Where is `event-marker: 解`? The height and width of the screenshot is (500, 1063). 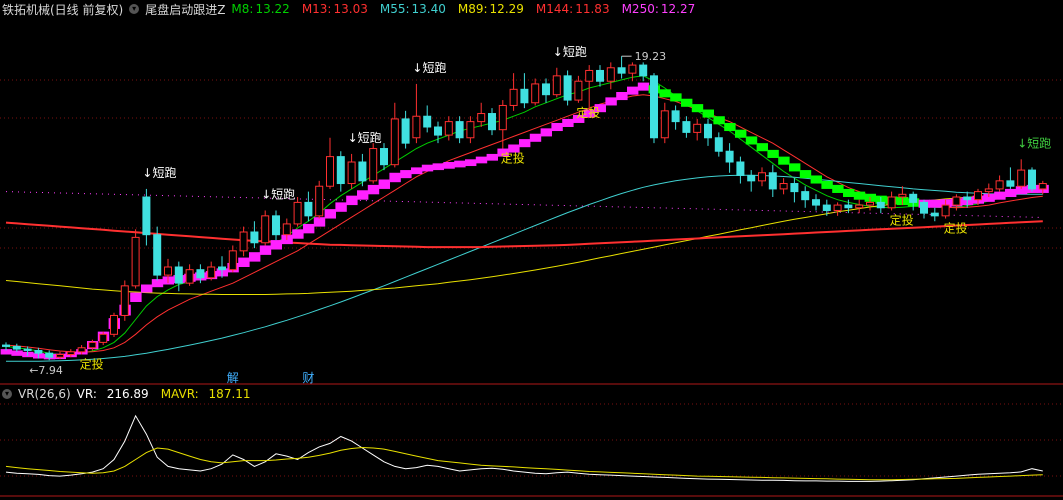 event-marker: 解 is located at coordinates (233, 378).